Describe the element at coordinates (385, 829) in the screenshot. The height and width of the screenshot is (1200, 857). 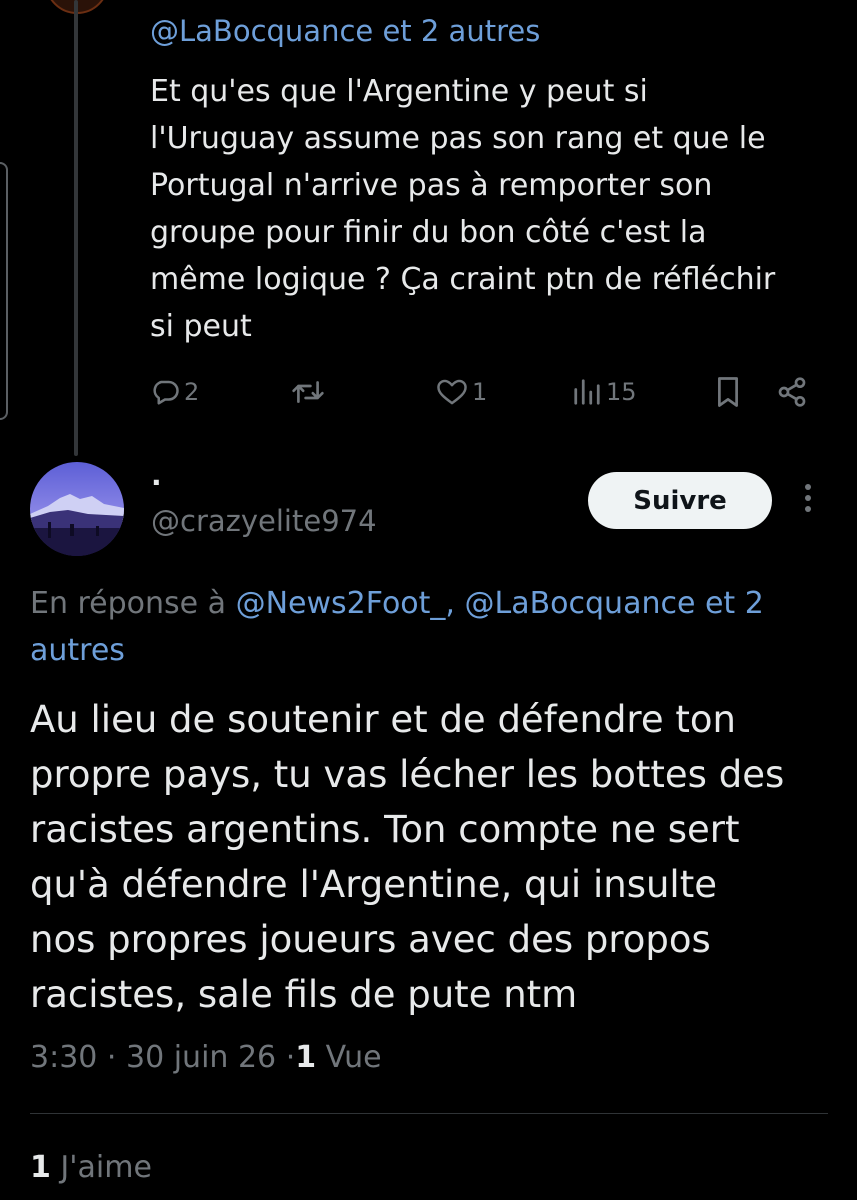
I see `text-line: racistes argentins. Ton compte ne sert` at that location.